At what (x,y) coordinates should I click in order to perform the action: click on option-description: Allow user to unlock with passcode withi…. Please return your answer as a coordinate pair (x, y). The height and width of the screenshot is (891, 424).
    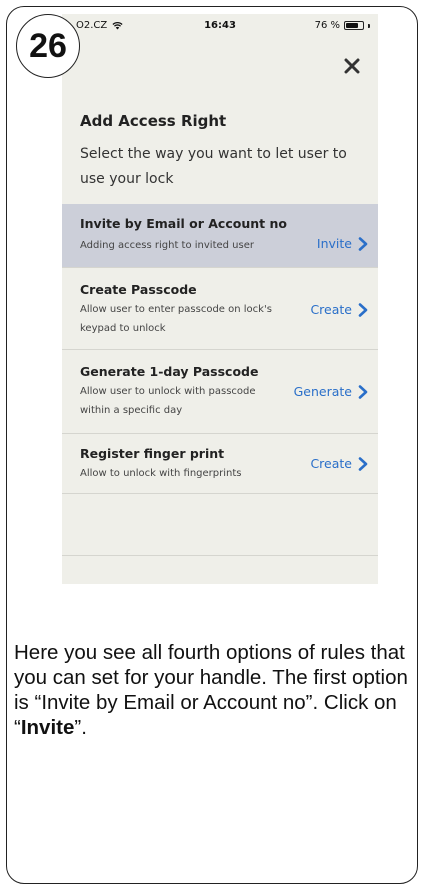
    Looking at the image, I should click on (168, 401).